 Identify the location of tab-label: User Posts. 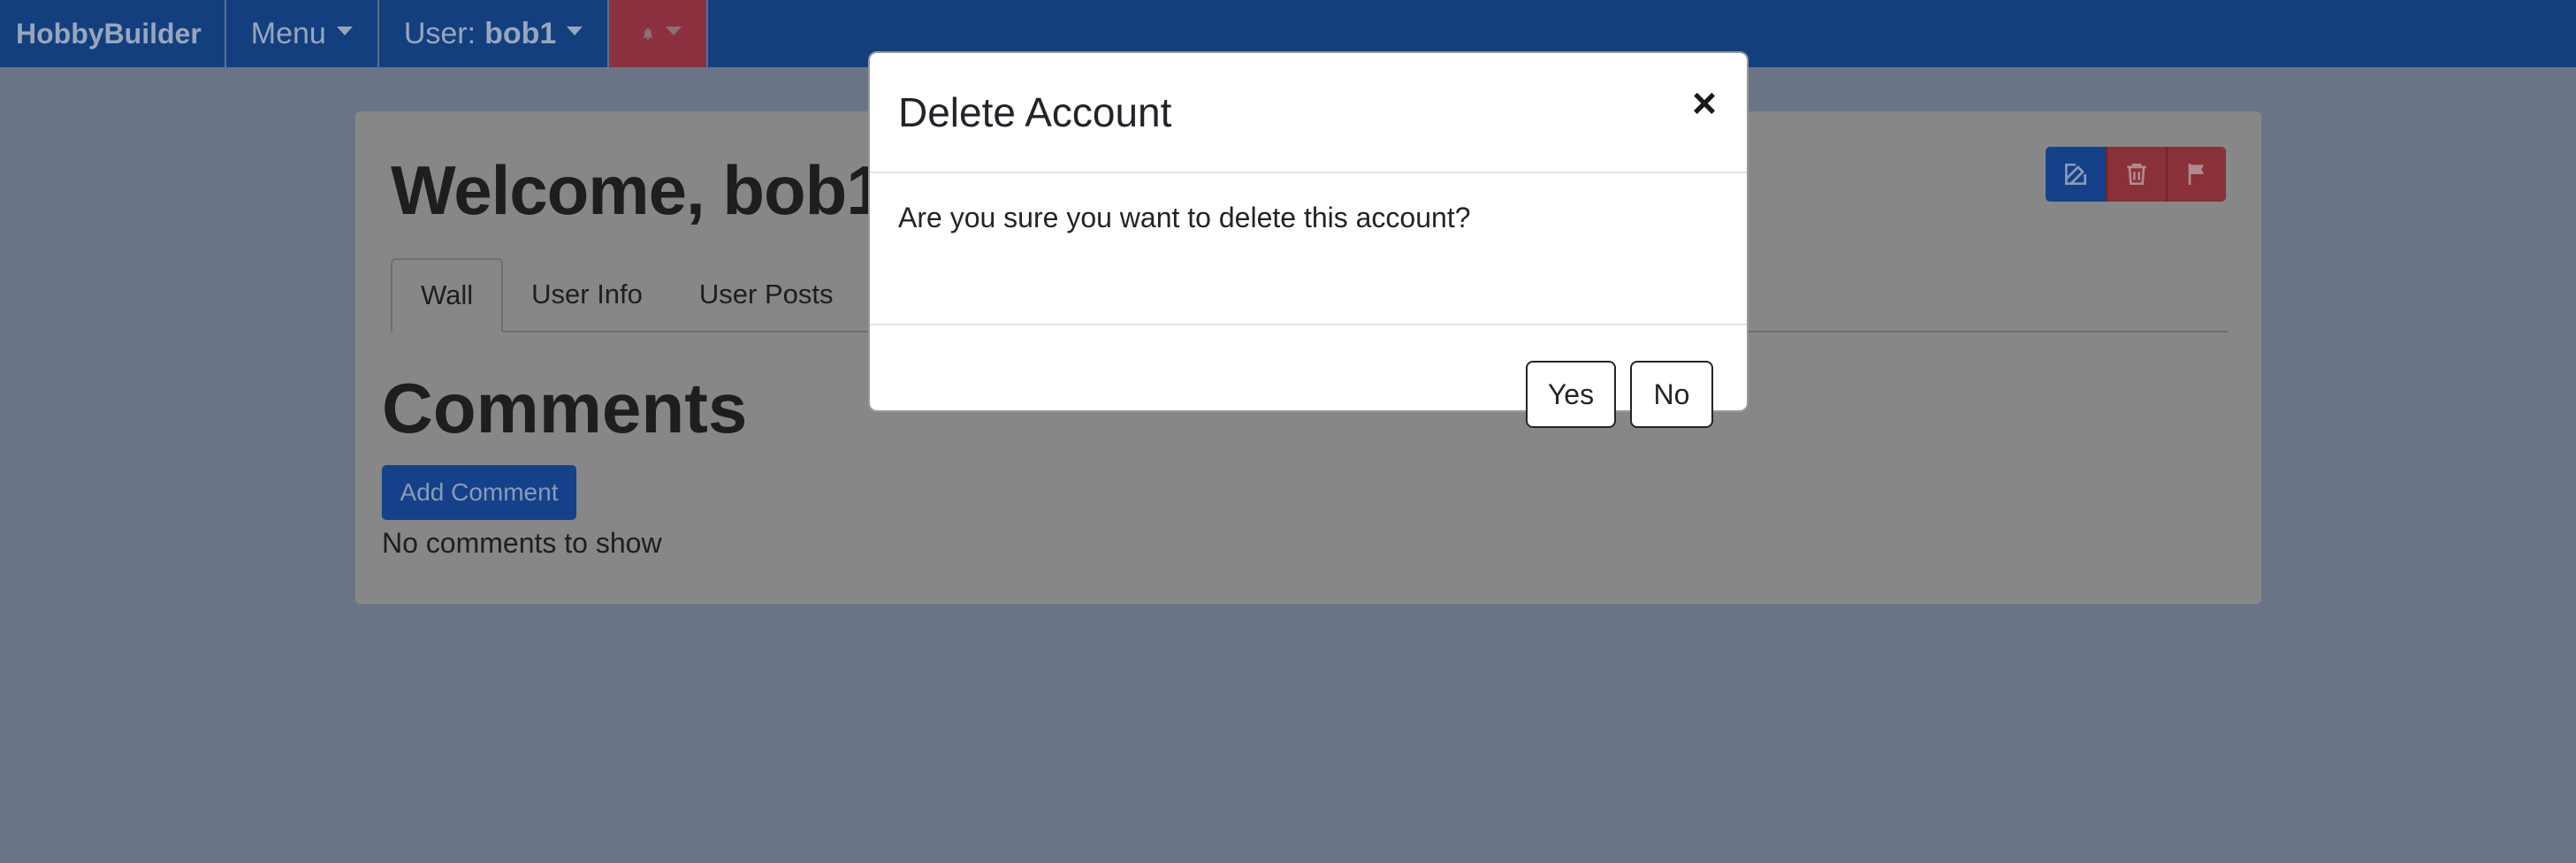
(766, 294).